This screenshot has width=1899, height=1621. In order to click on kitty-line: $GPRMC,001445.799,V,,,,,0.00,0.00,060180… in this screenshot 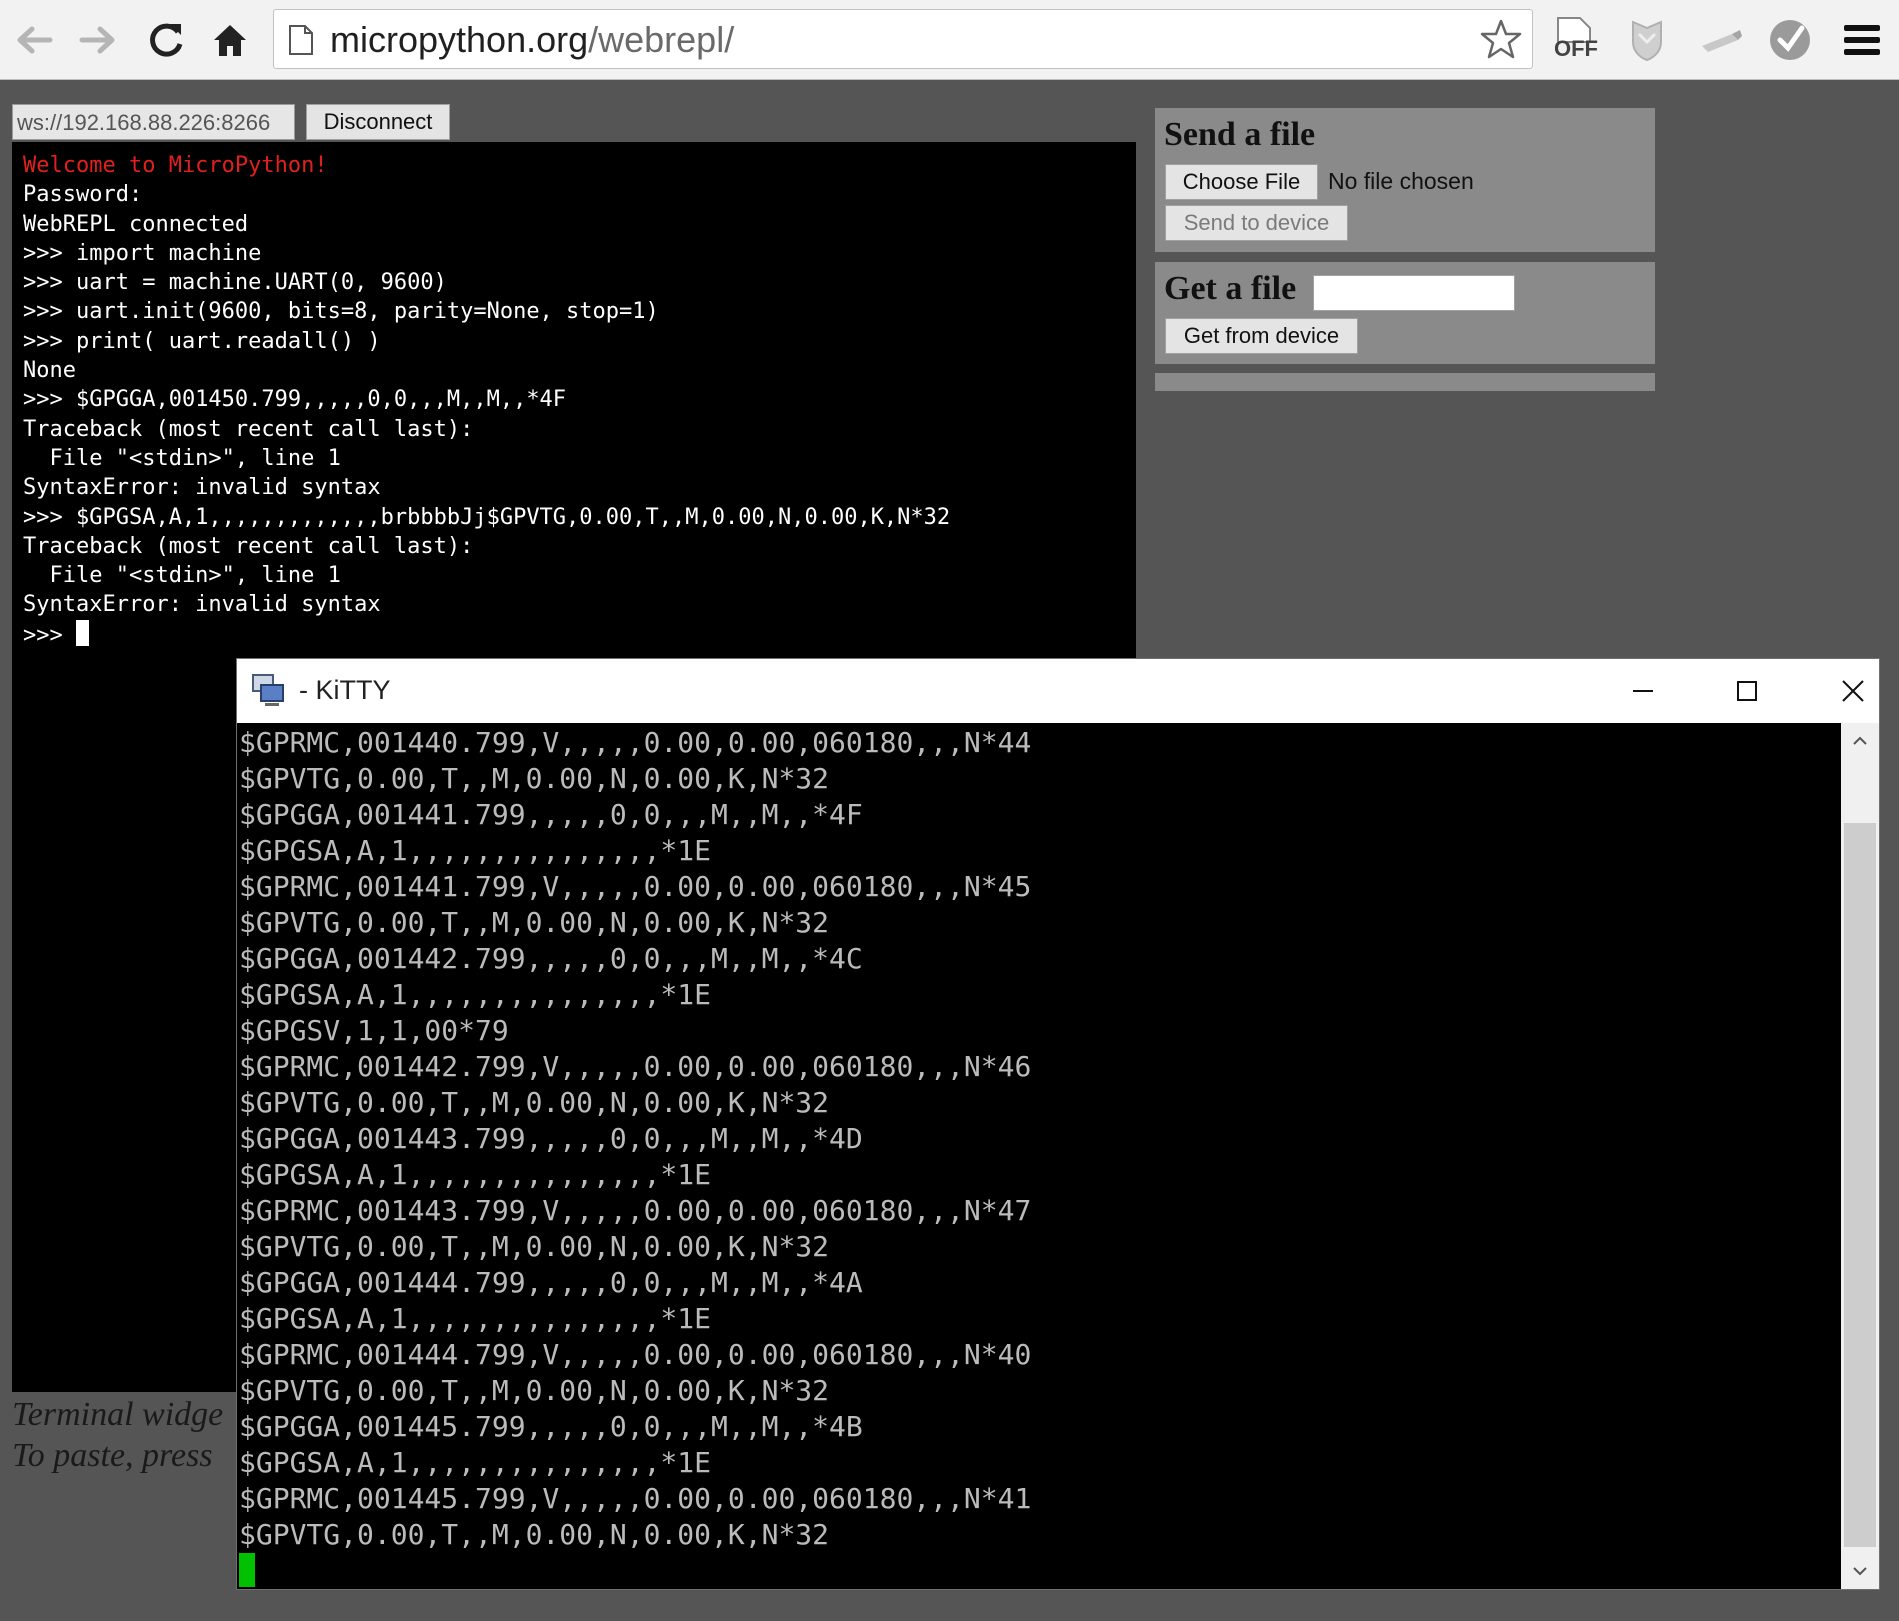, I will do `click(635, 1498)`.